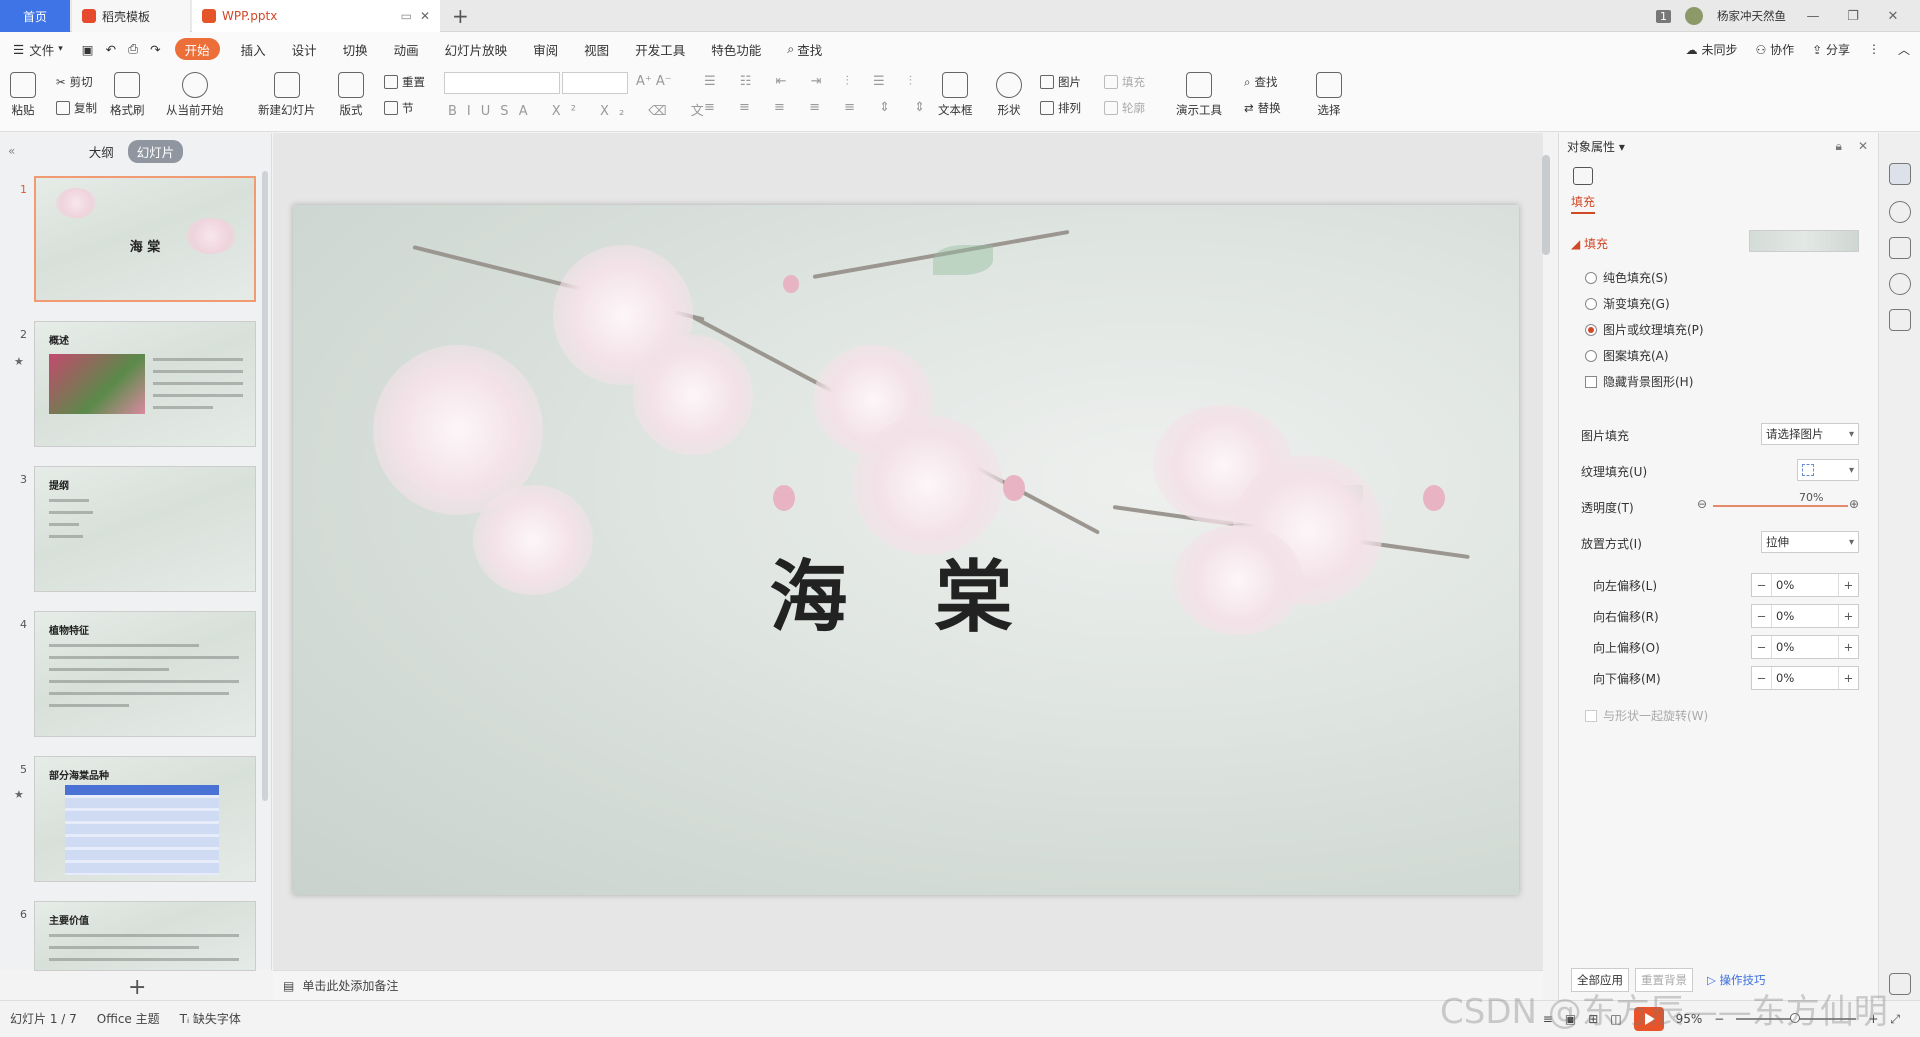  What do you see at coordinates (404, 82) in the screenshot?
I see `reset-button: 重置` at bounding box center [404, 82].